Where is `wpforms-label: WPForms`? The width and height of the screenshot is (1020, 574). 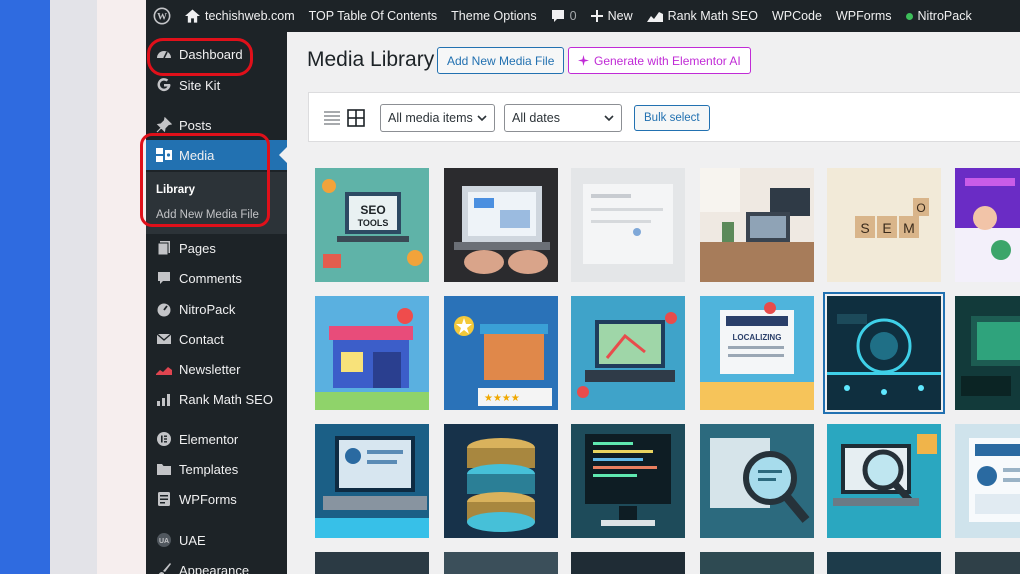 wpforms-label: WPForms is located at coordinates (863, 16).